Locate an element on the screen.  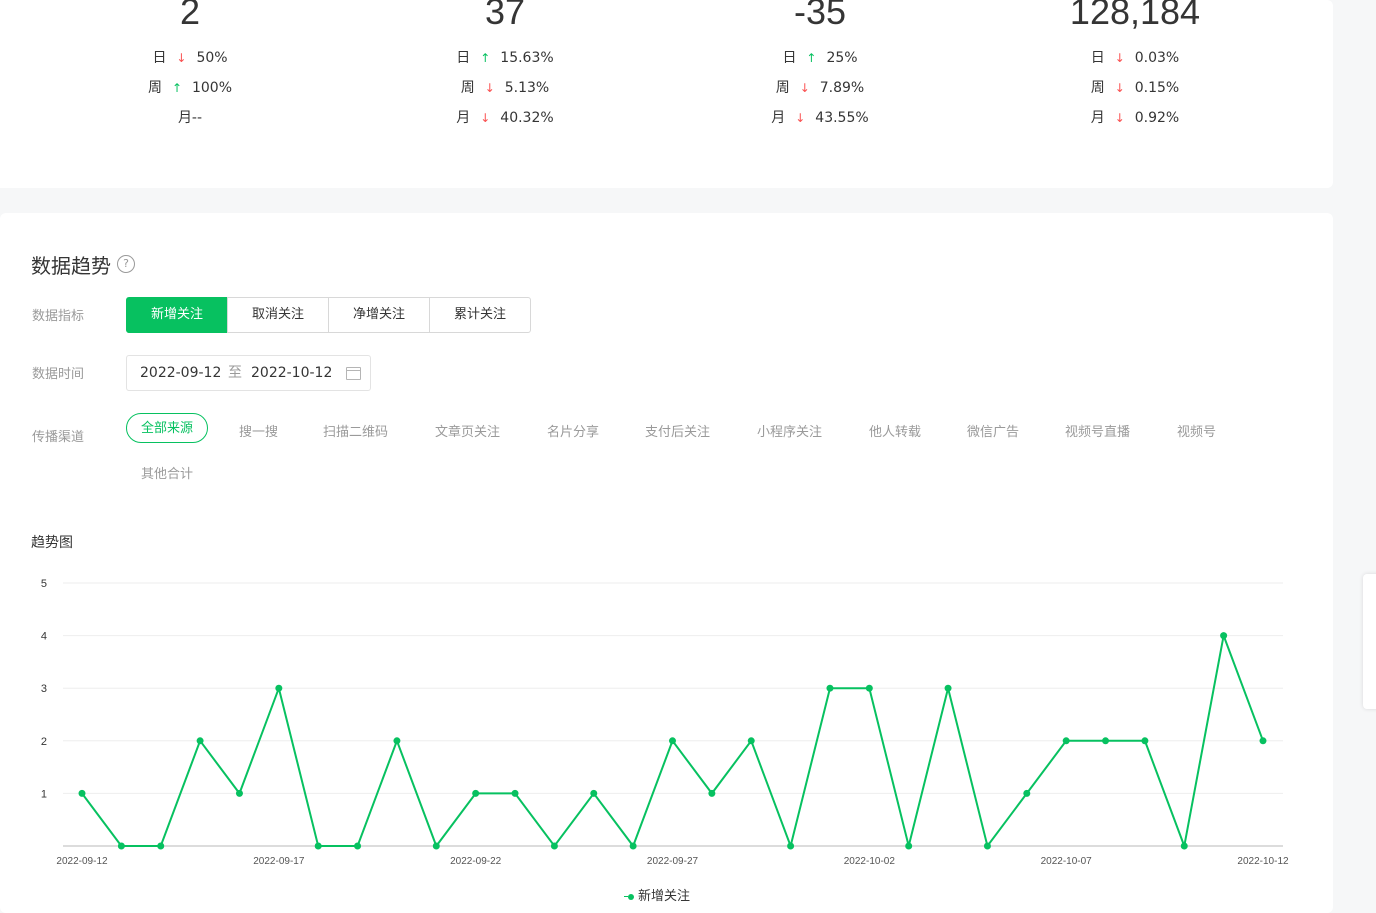
help-icon: ? is located at coordinates (126, 264).